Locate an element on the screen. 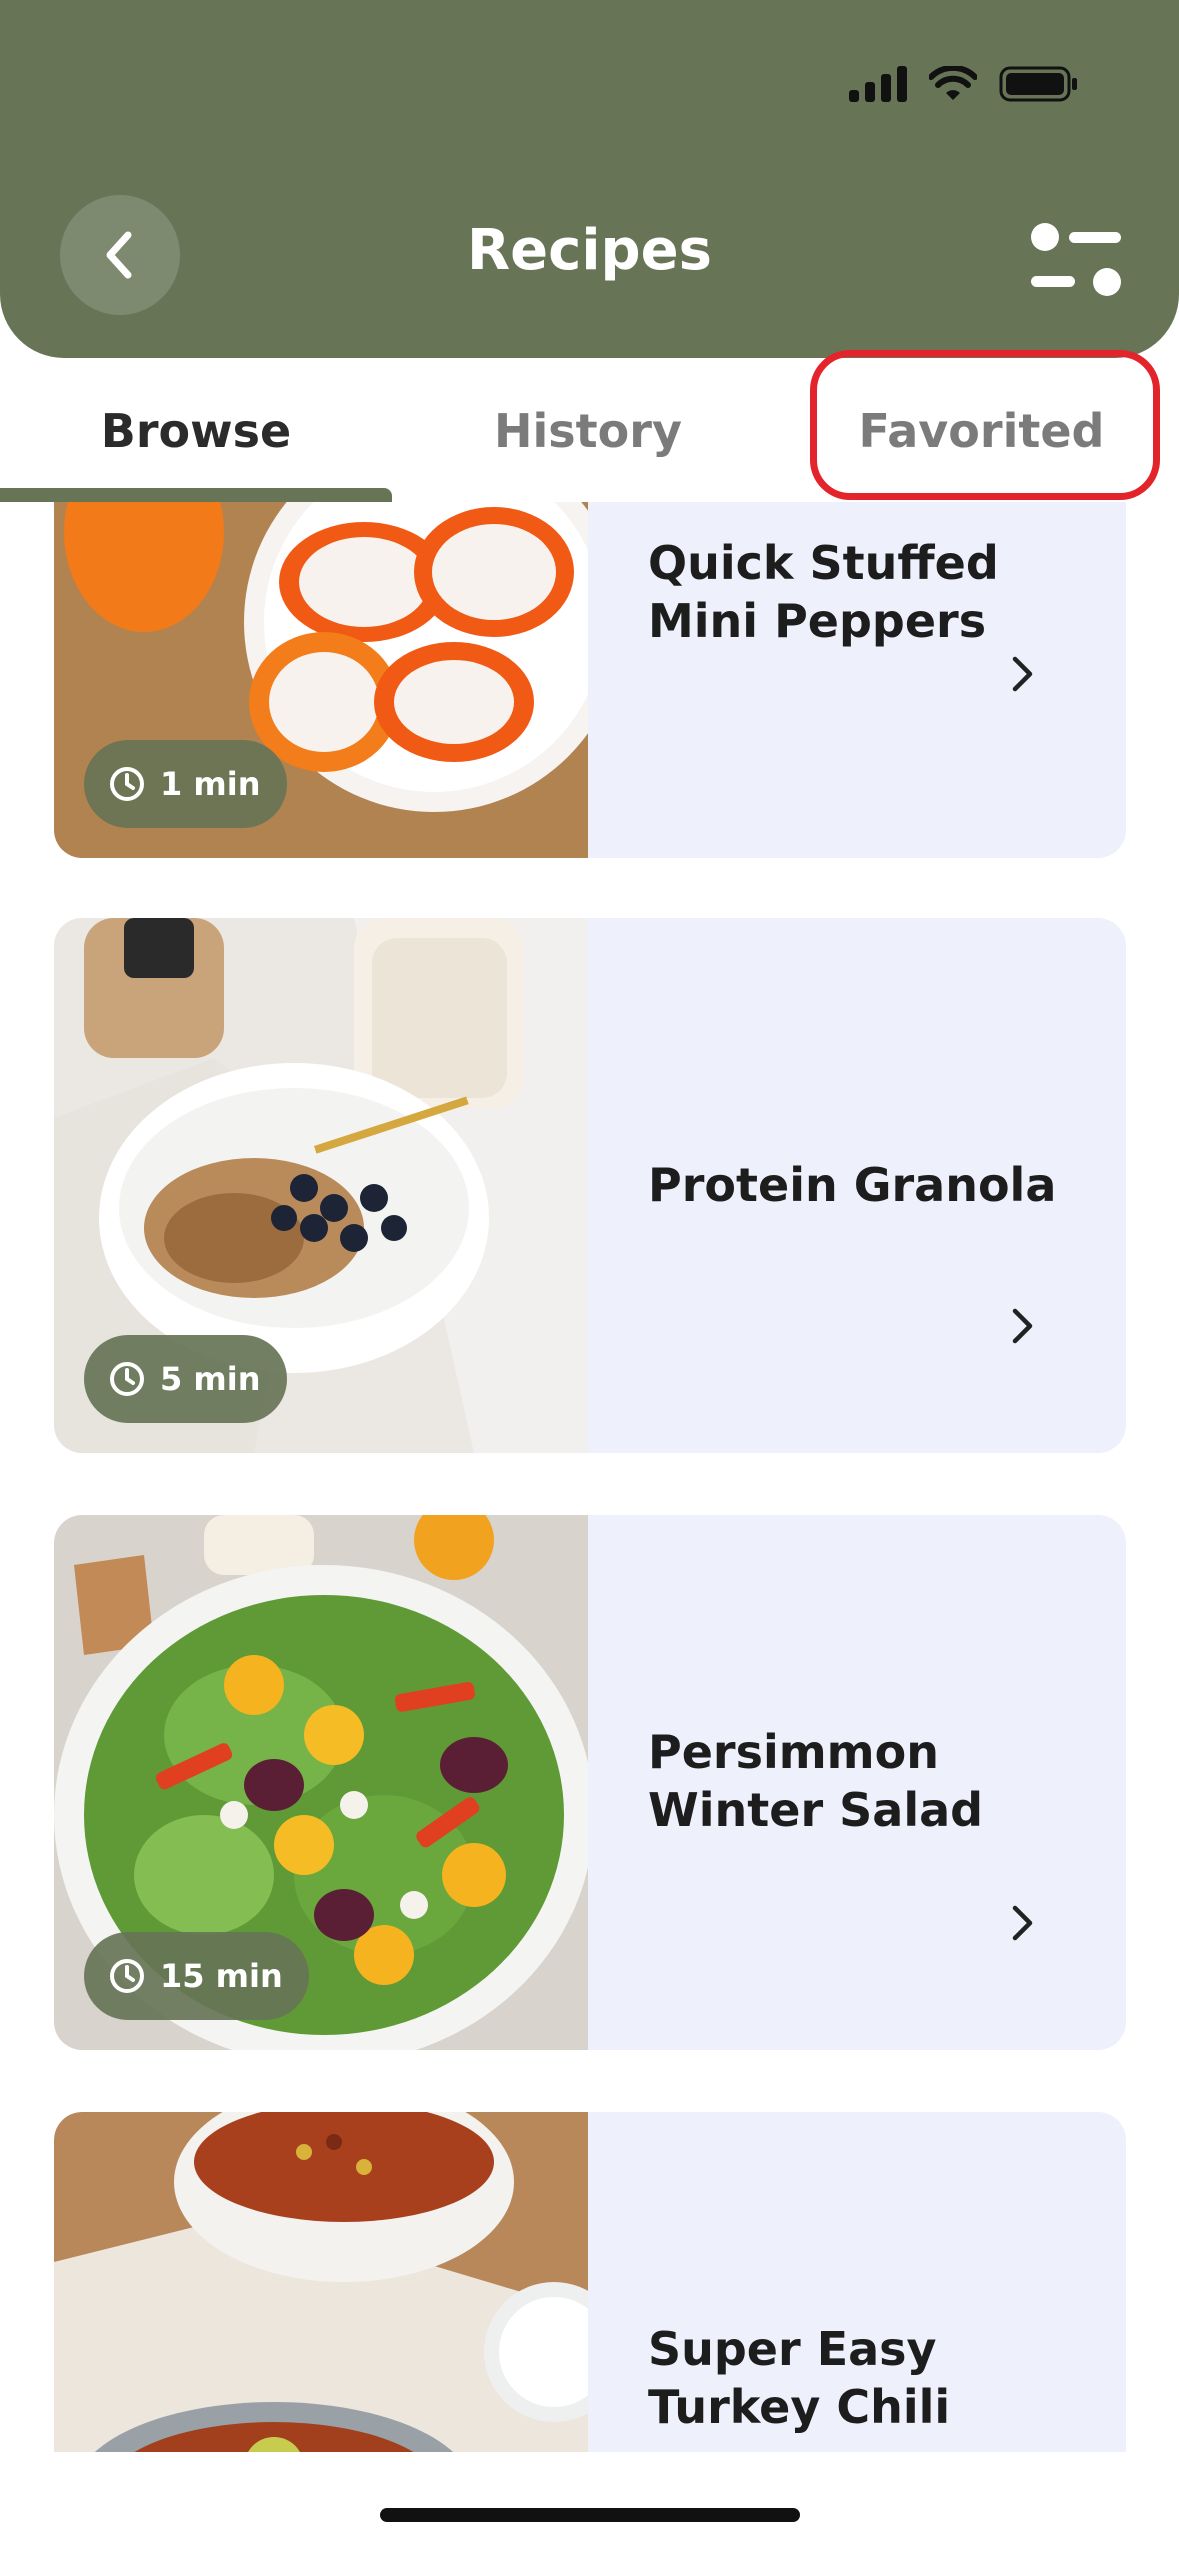 This screenshot has width=1179, height=2556. home-indicator is located at coordinates (590, 2515).